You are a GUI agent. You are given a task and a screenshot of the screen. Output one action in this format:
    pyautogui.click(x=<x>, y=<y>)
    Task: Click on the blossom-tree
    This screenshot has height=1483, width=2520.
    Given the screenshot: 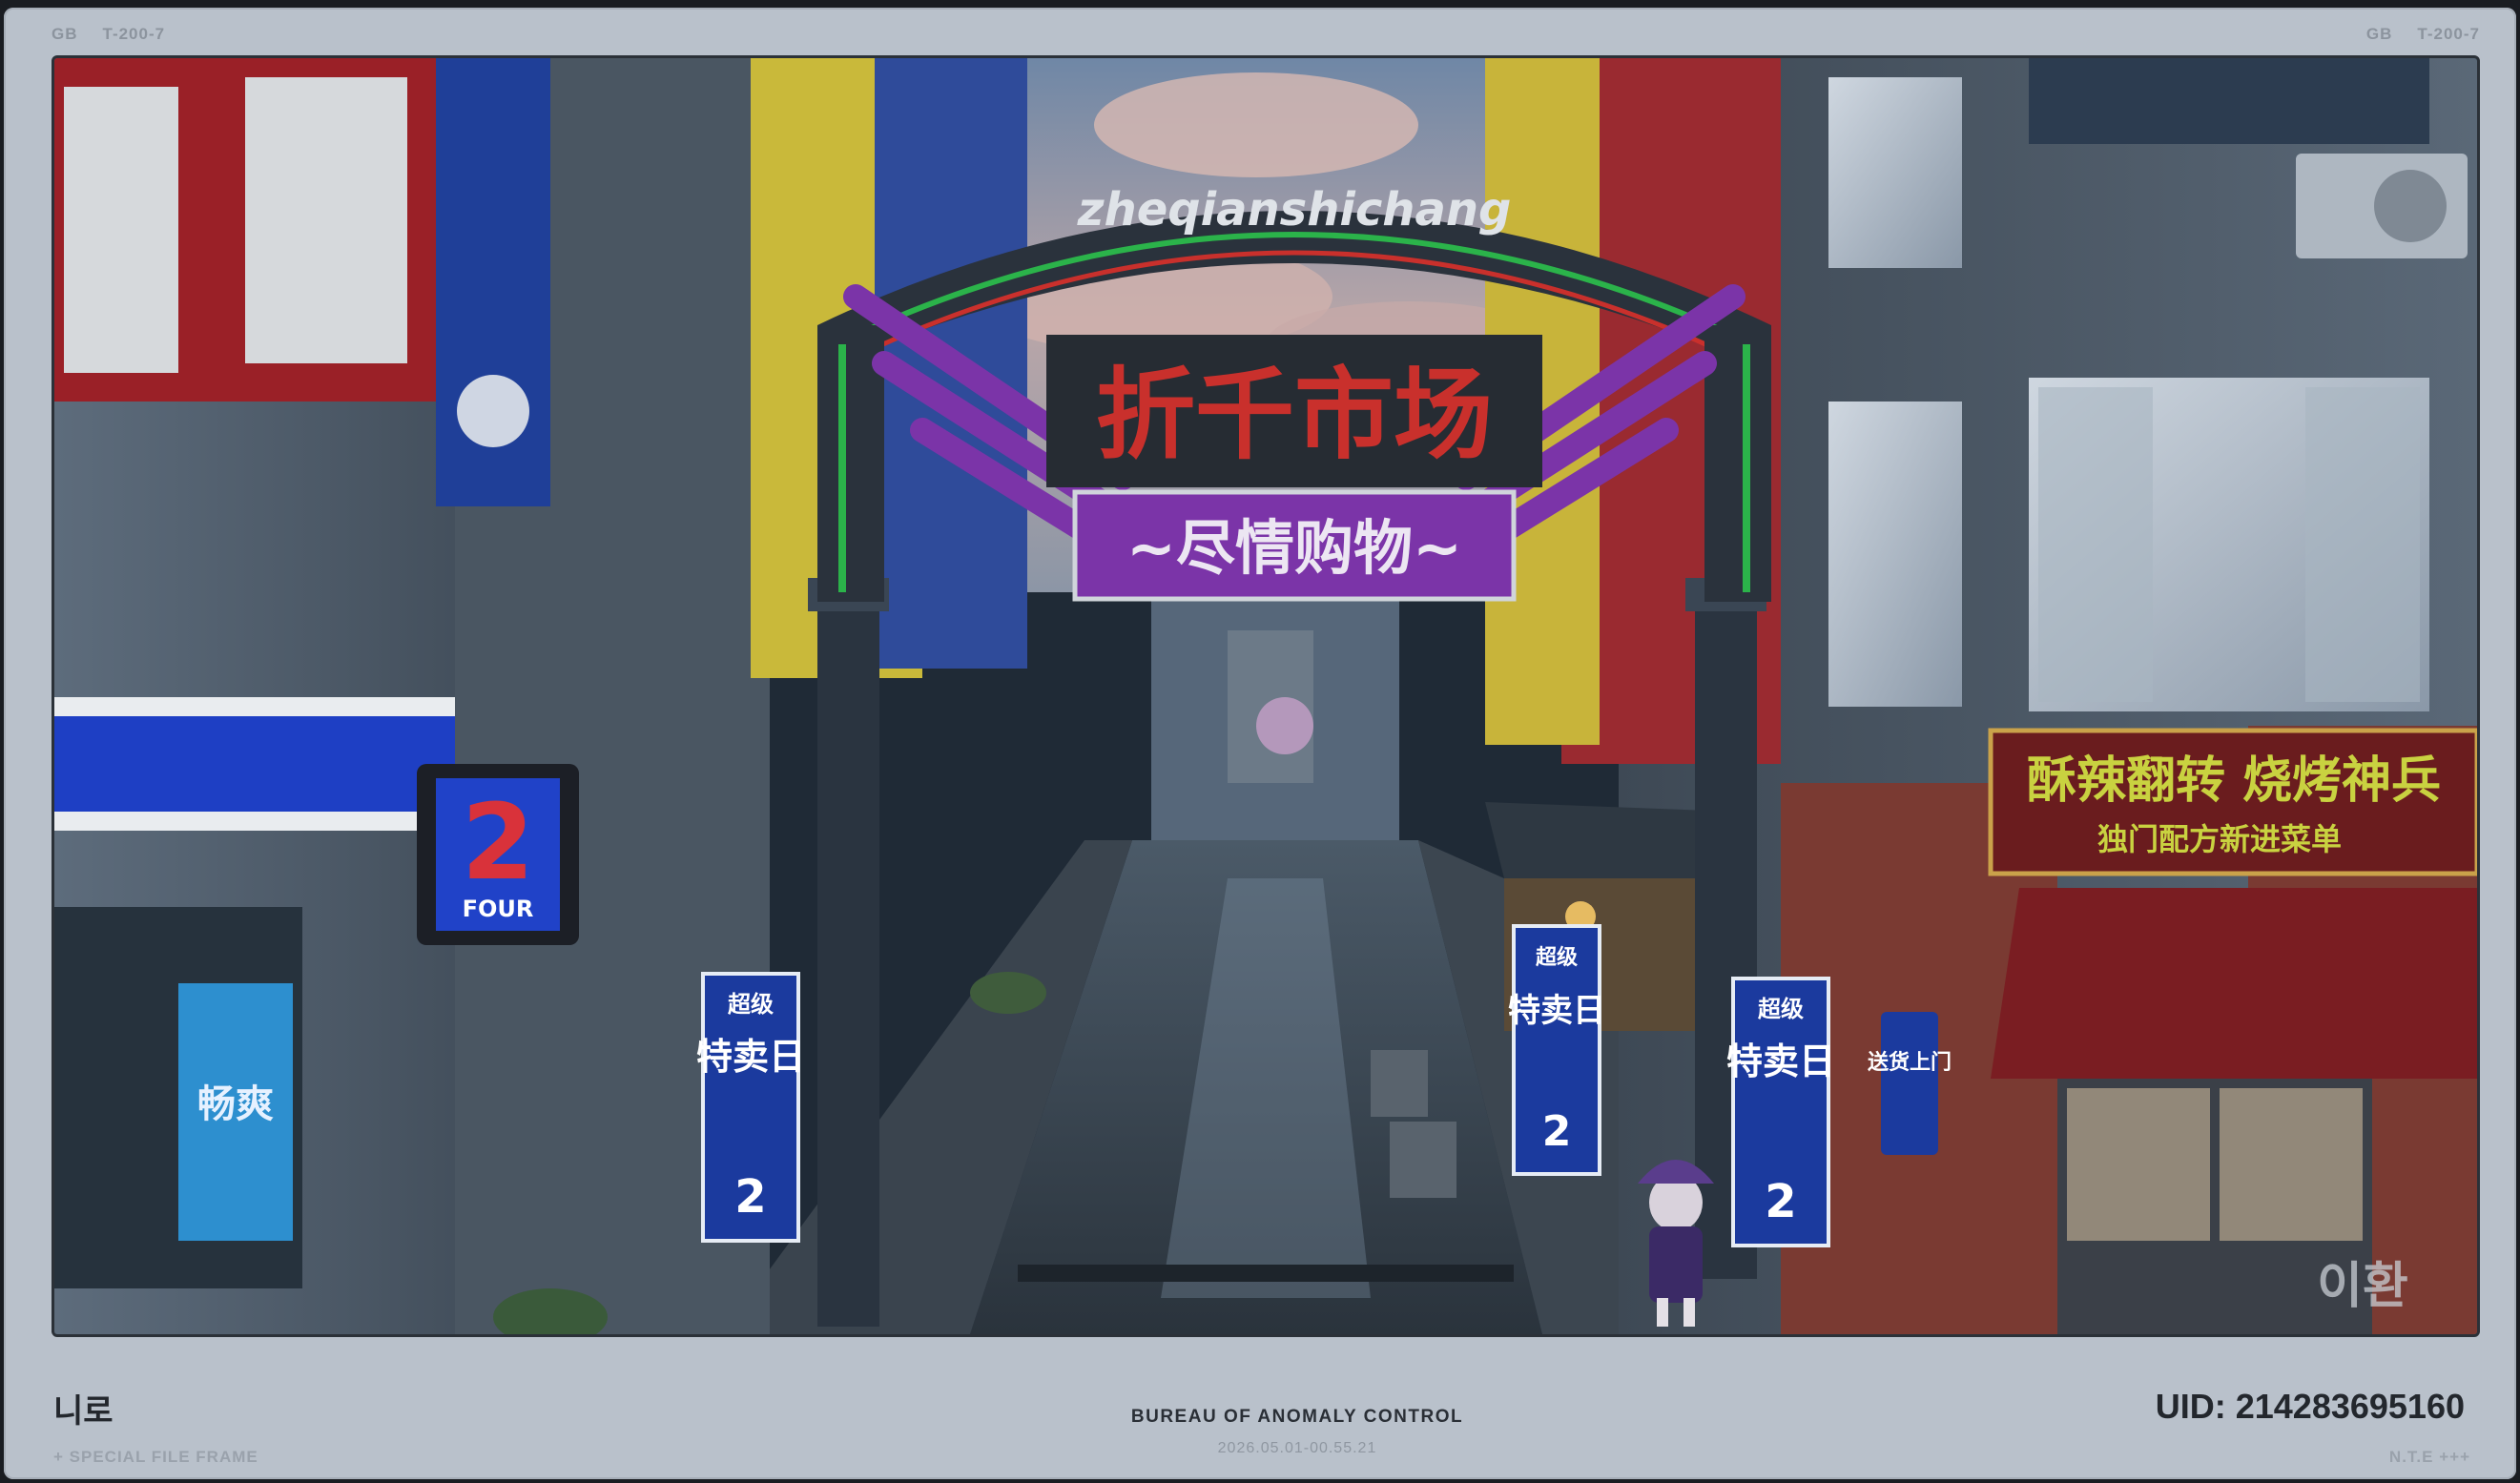 What is the action you would take?
    pyautogui.click(x=1284, y=725)
    